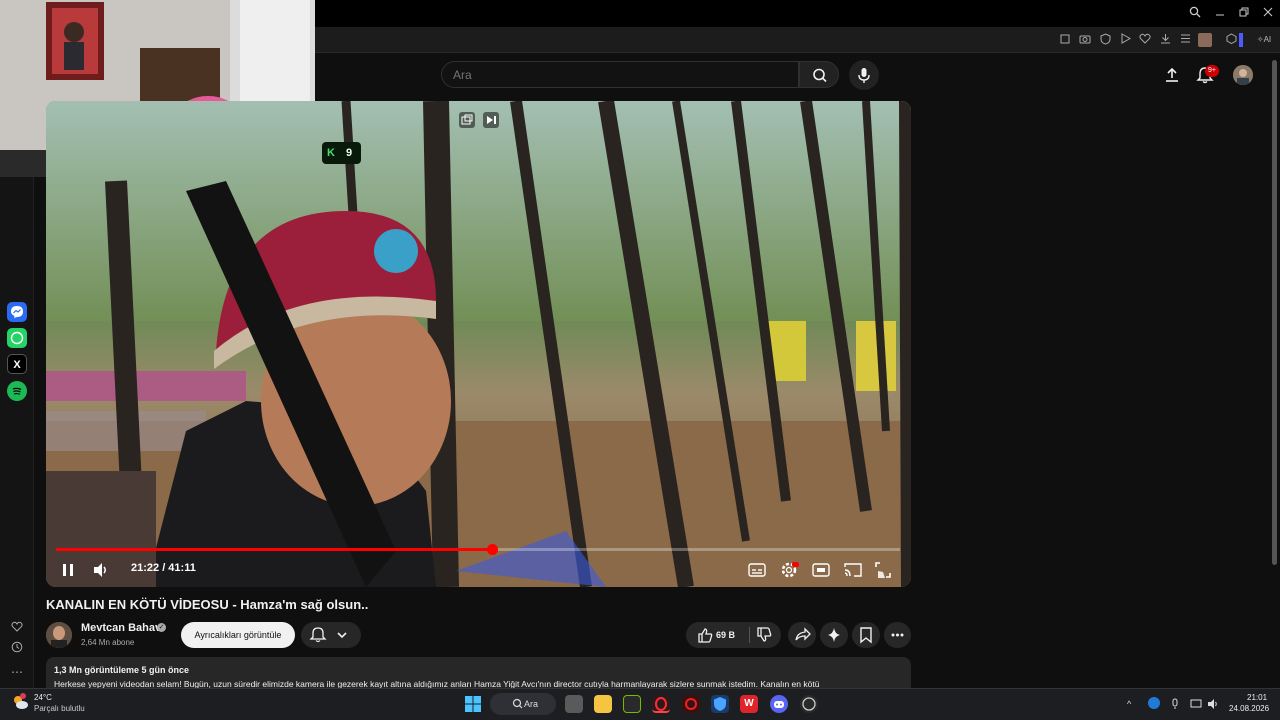  What do you see at coordinates (17, 672) in the screenshot?
I see `more-icon: ⋯` at bounding box center [17, 672].